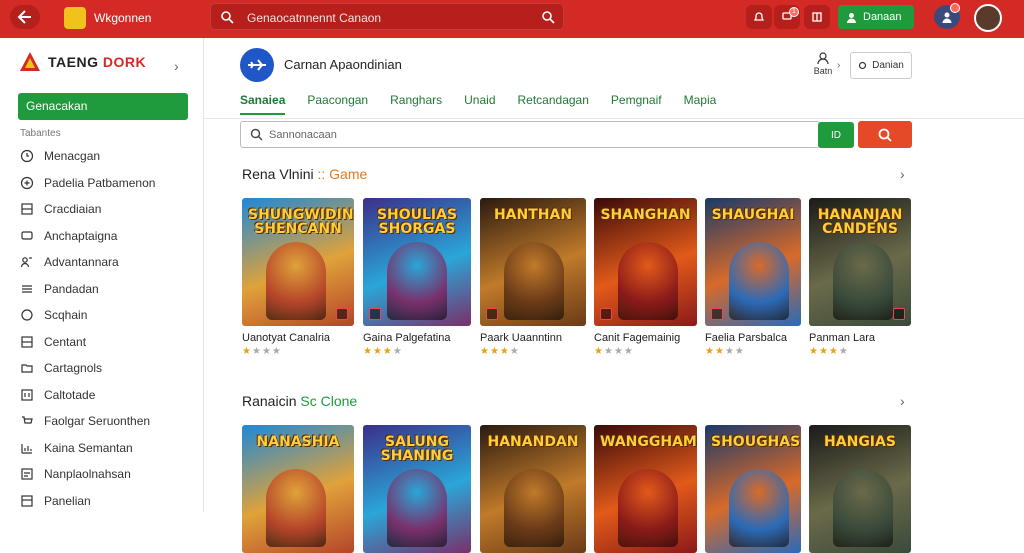  What do you see at coordinates (888, 65) in the screenshot?
I see `header-action-label: Danian` at bounding box center [888, 65].